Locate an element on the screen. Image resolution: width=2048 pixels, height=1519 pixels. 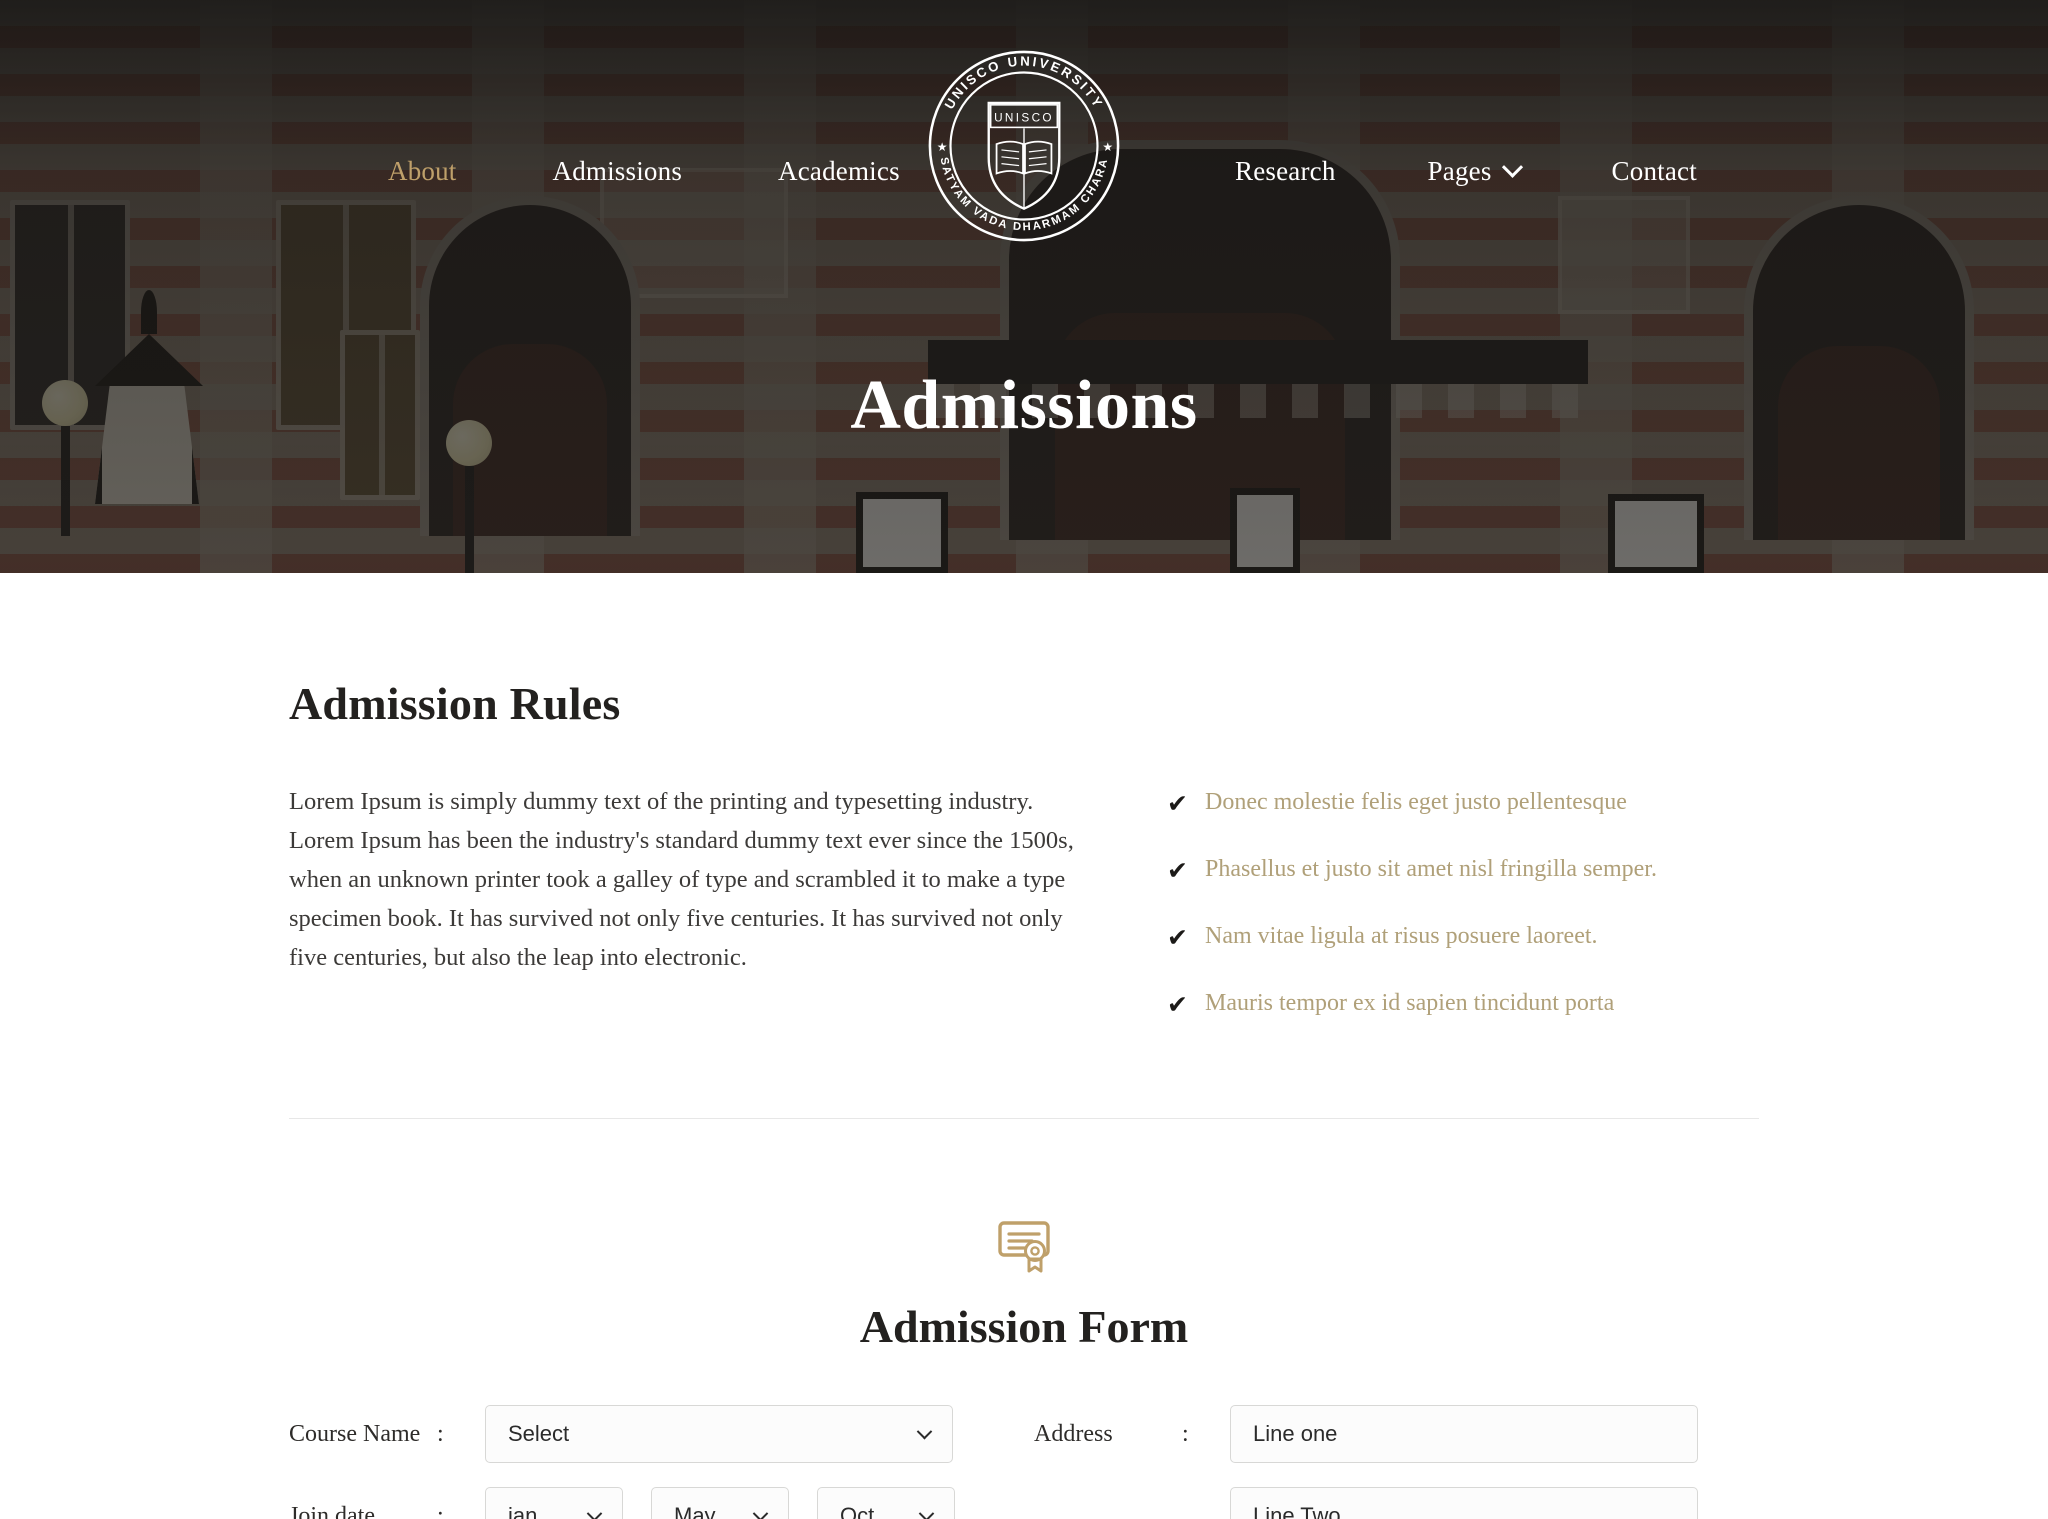
admission-rules-heading: Admission Rules is located at coordinates (455, 703).